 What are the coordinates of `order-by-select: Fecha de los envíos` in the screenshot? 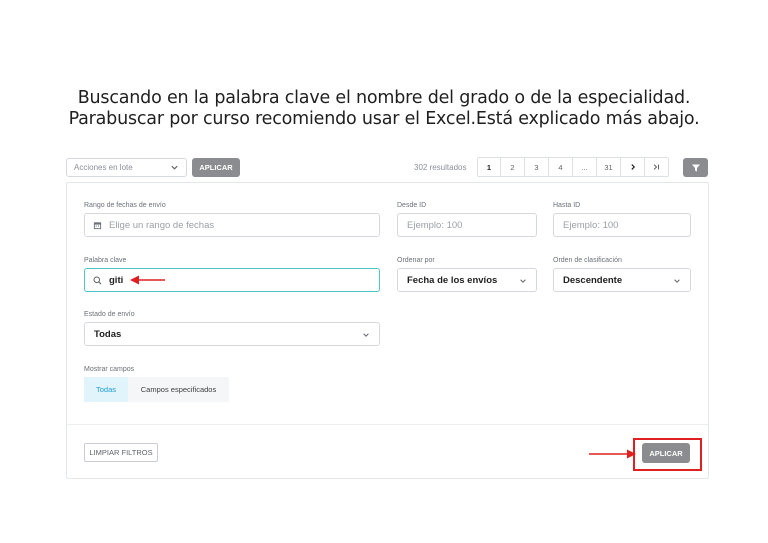 It's located at (467, 280).